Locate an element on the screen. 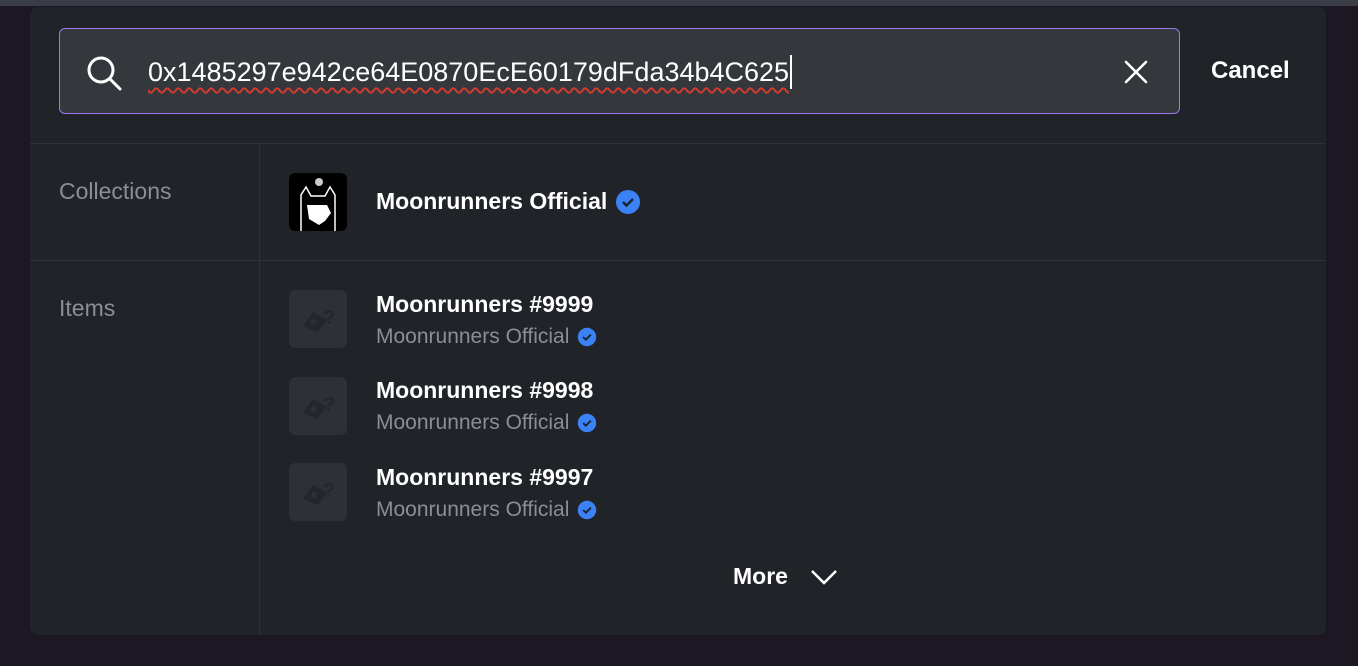  section-label-collections: Collections is located at coordinates (115, 191).